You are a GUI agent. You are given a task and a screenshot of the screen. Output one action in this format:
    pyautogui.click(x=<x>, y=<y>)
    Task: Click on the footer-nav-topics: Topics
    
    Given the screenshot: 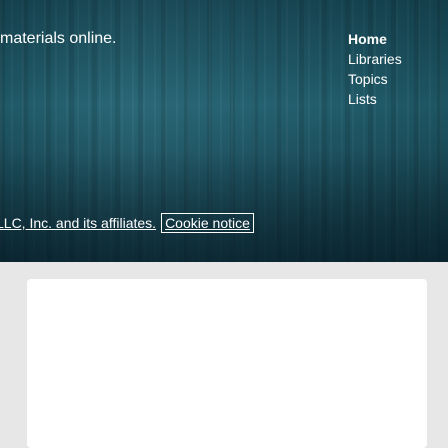 What is the action you would take?
    pyautogui.click(x=375, y=79)
    